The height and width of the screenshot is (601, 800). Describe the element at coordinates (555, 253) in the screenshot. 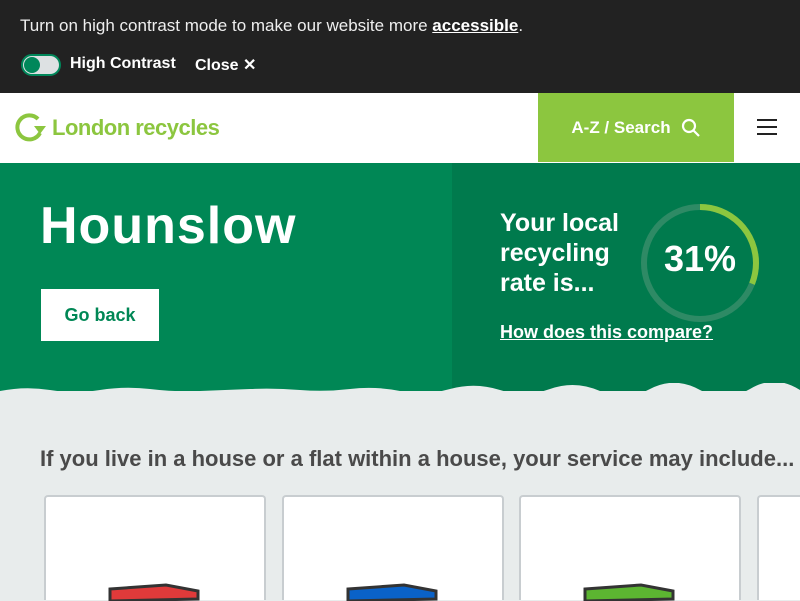

I see `rate-line: recycling` at that location.